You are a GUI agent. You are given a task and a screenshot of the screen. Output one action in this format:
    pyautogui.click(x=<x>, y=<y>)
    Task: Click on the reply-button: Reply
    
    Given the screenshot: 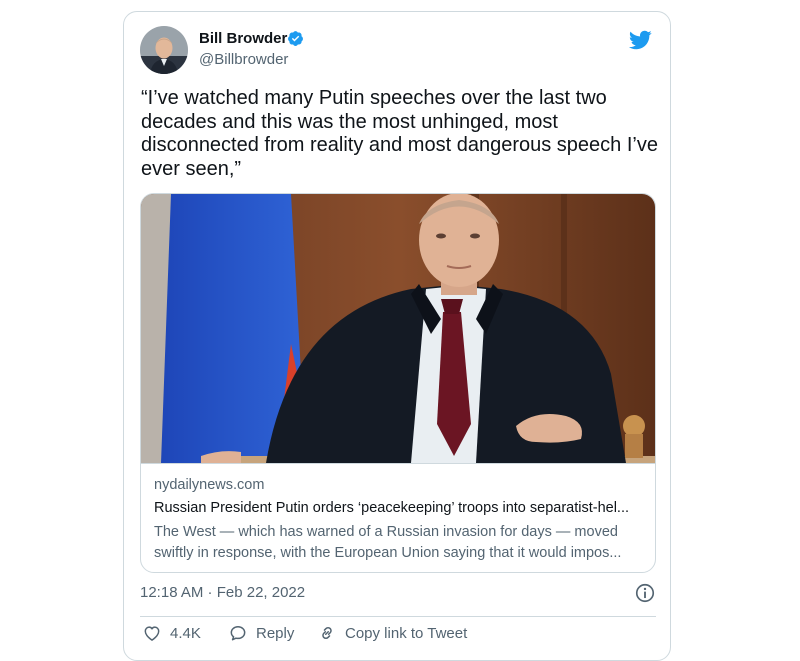 What is the action you would take?
    pyautogui.click(x=261, y=633)
    